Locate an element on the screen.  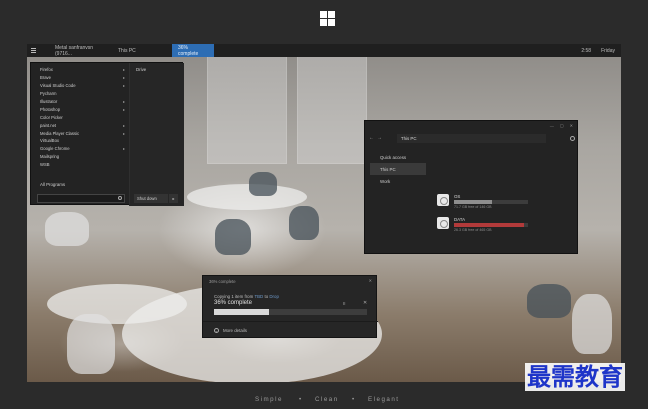
start-menu-app: Brave ▸ is located at coordinates (80, 78).